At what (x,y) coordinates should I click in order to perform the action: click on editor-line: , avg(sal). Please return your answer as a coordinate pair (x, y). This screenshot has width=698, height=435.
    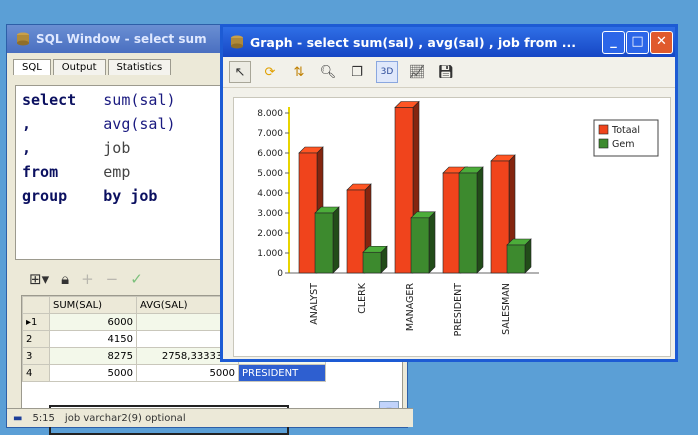
    Looking at the image, I should click on (121, 124).